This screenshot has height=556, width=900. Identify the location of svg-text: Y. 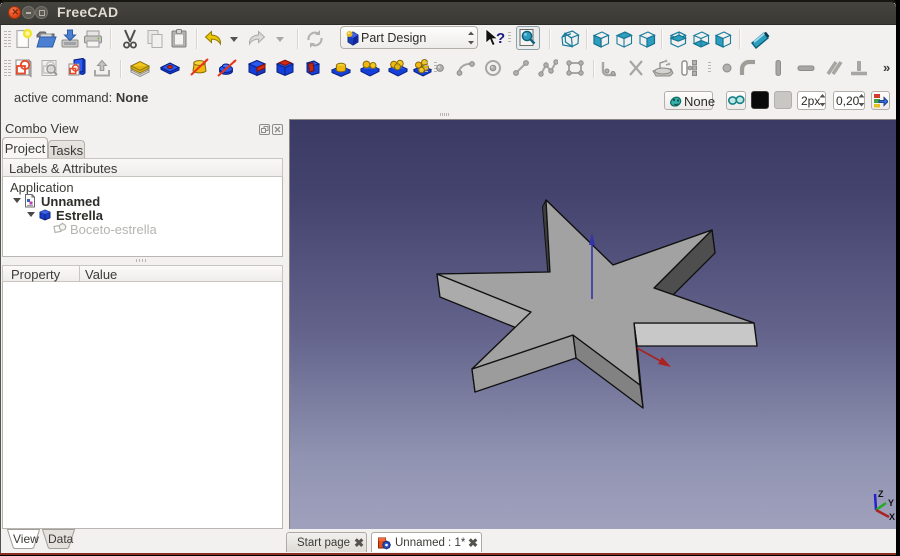
(891, 503).